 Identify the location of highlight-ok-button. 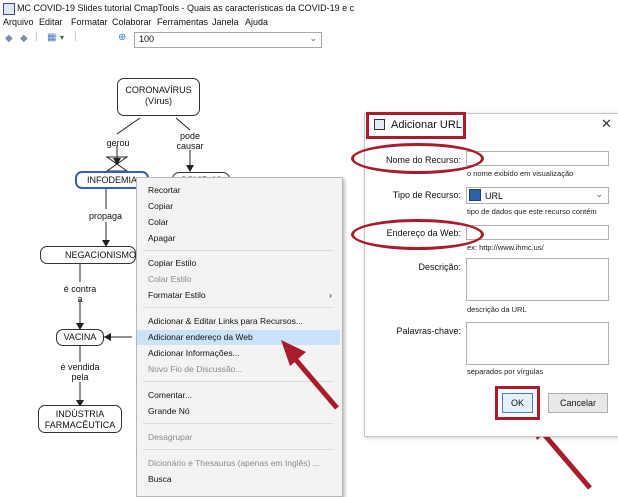
(517, 403).